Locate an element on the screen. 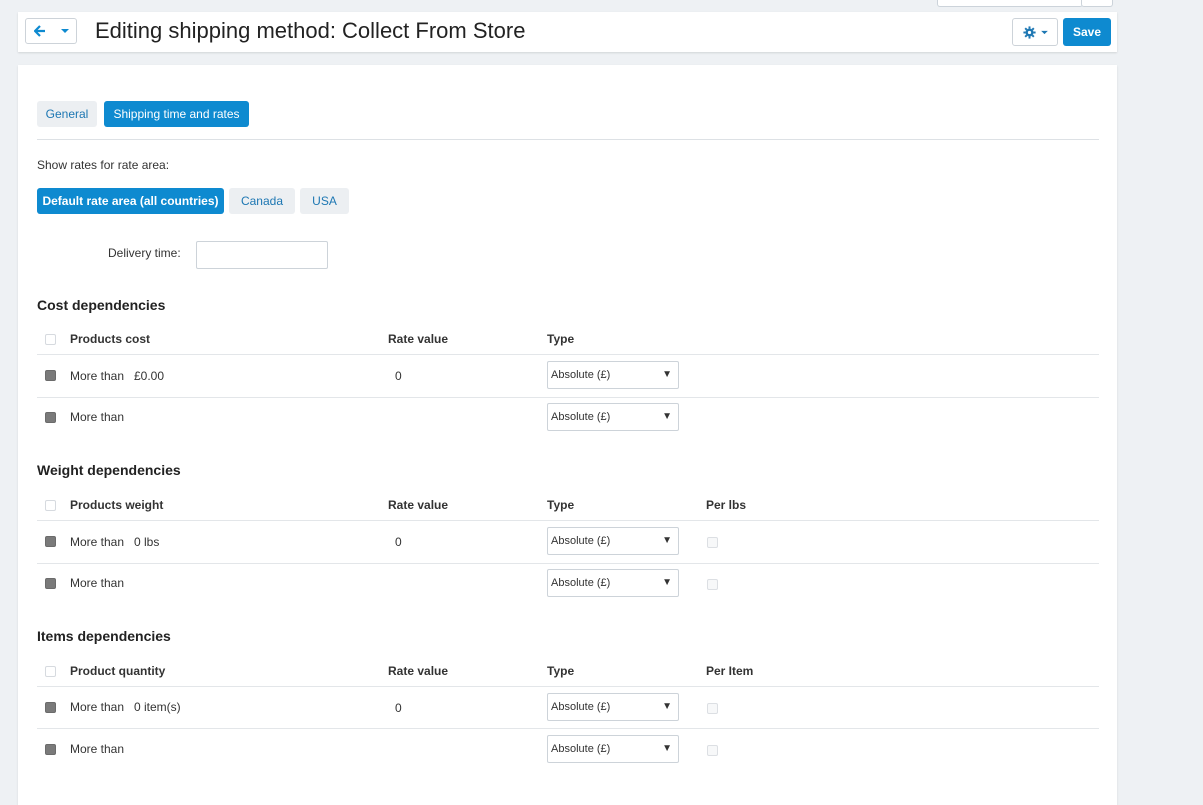  settings-menu-button is located at coordinates (1035, 32).